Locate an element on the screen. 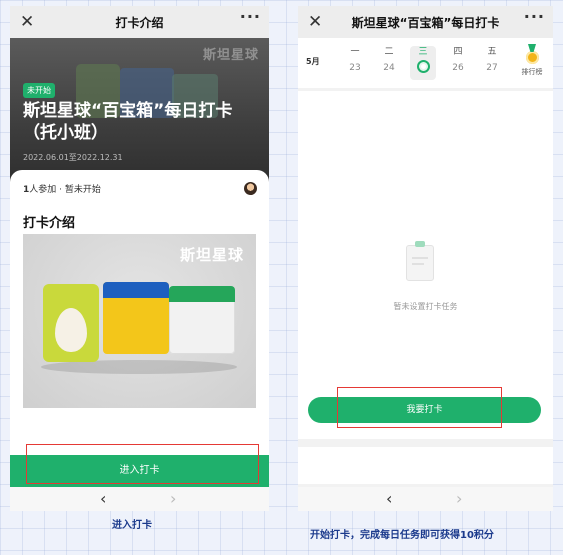 This screenshot has width=563, height=555. checkin-title: 斯坦星球“百宝箱”每日打卡（托小班） is located at coordinates (128, 122).